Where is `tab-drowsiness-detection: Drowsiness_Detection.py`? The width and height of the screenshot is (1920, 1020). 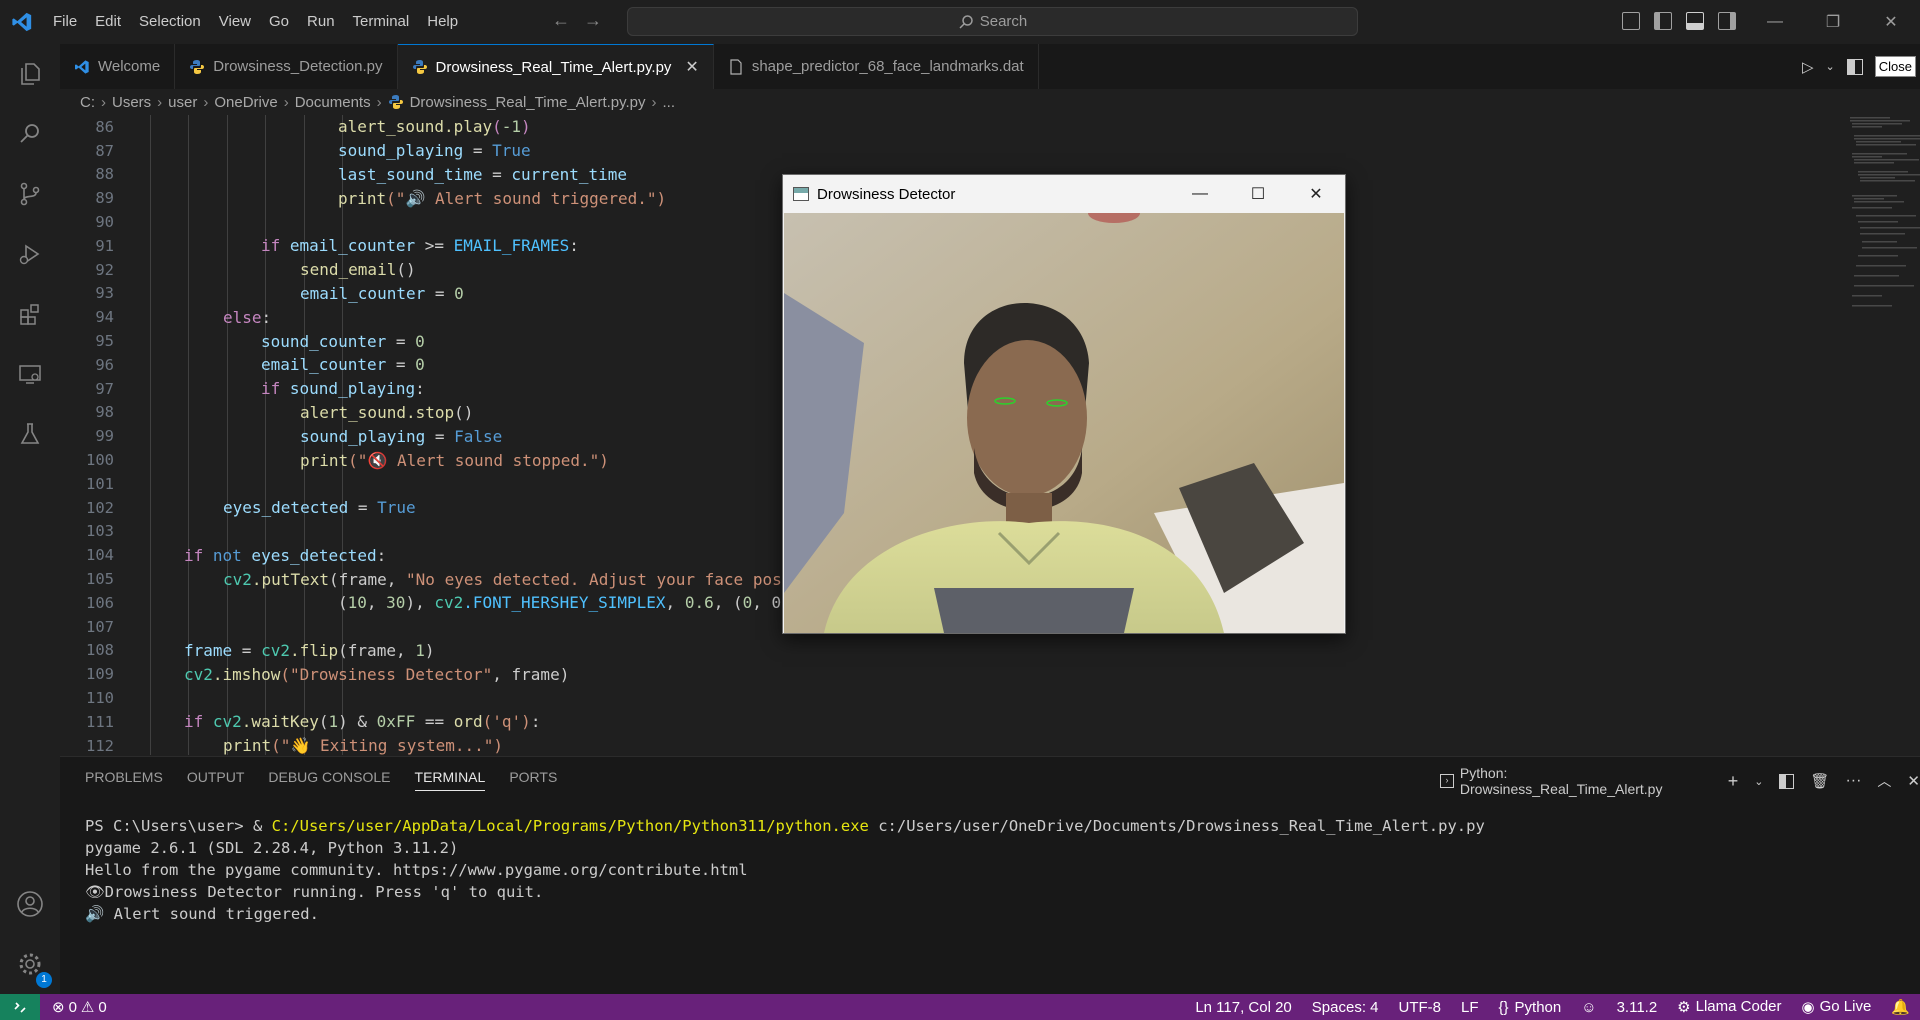
tab-drowsiness-detection: Drowsiness_Detection.py is located at coordinates (286, 66).